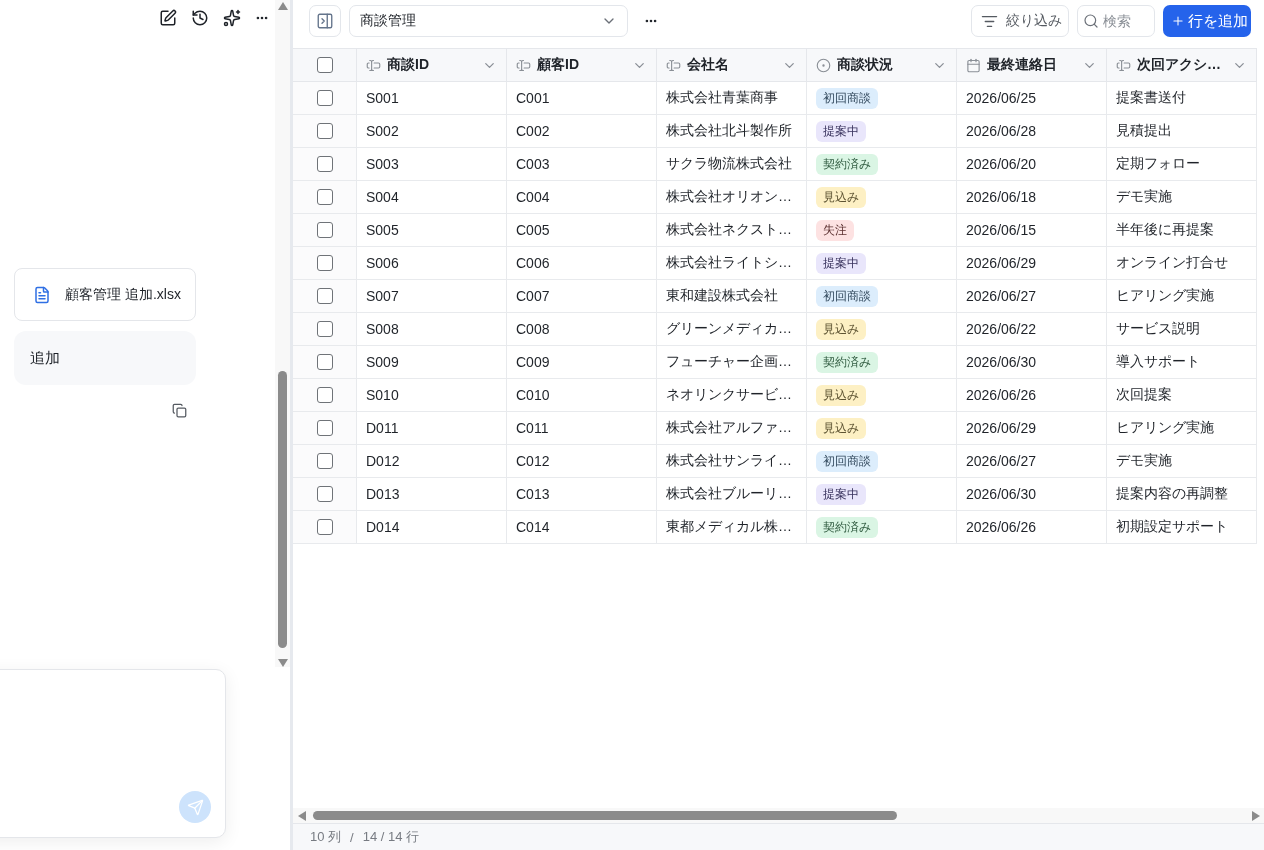 The height and width of the screenshot is (850, 1264). I want to click on table-cell: 定期フォロー, so click(1182, 164).